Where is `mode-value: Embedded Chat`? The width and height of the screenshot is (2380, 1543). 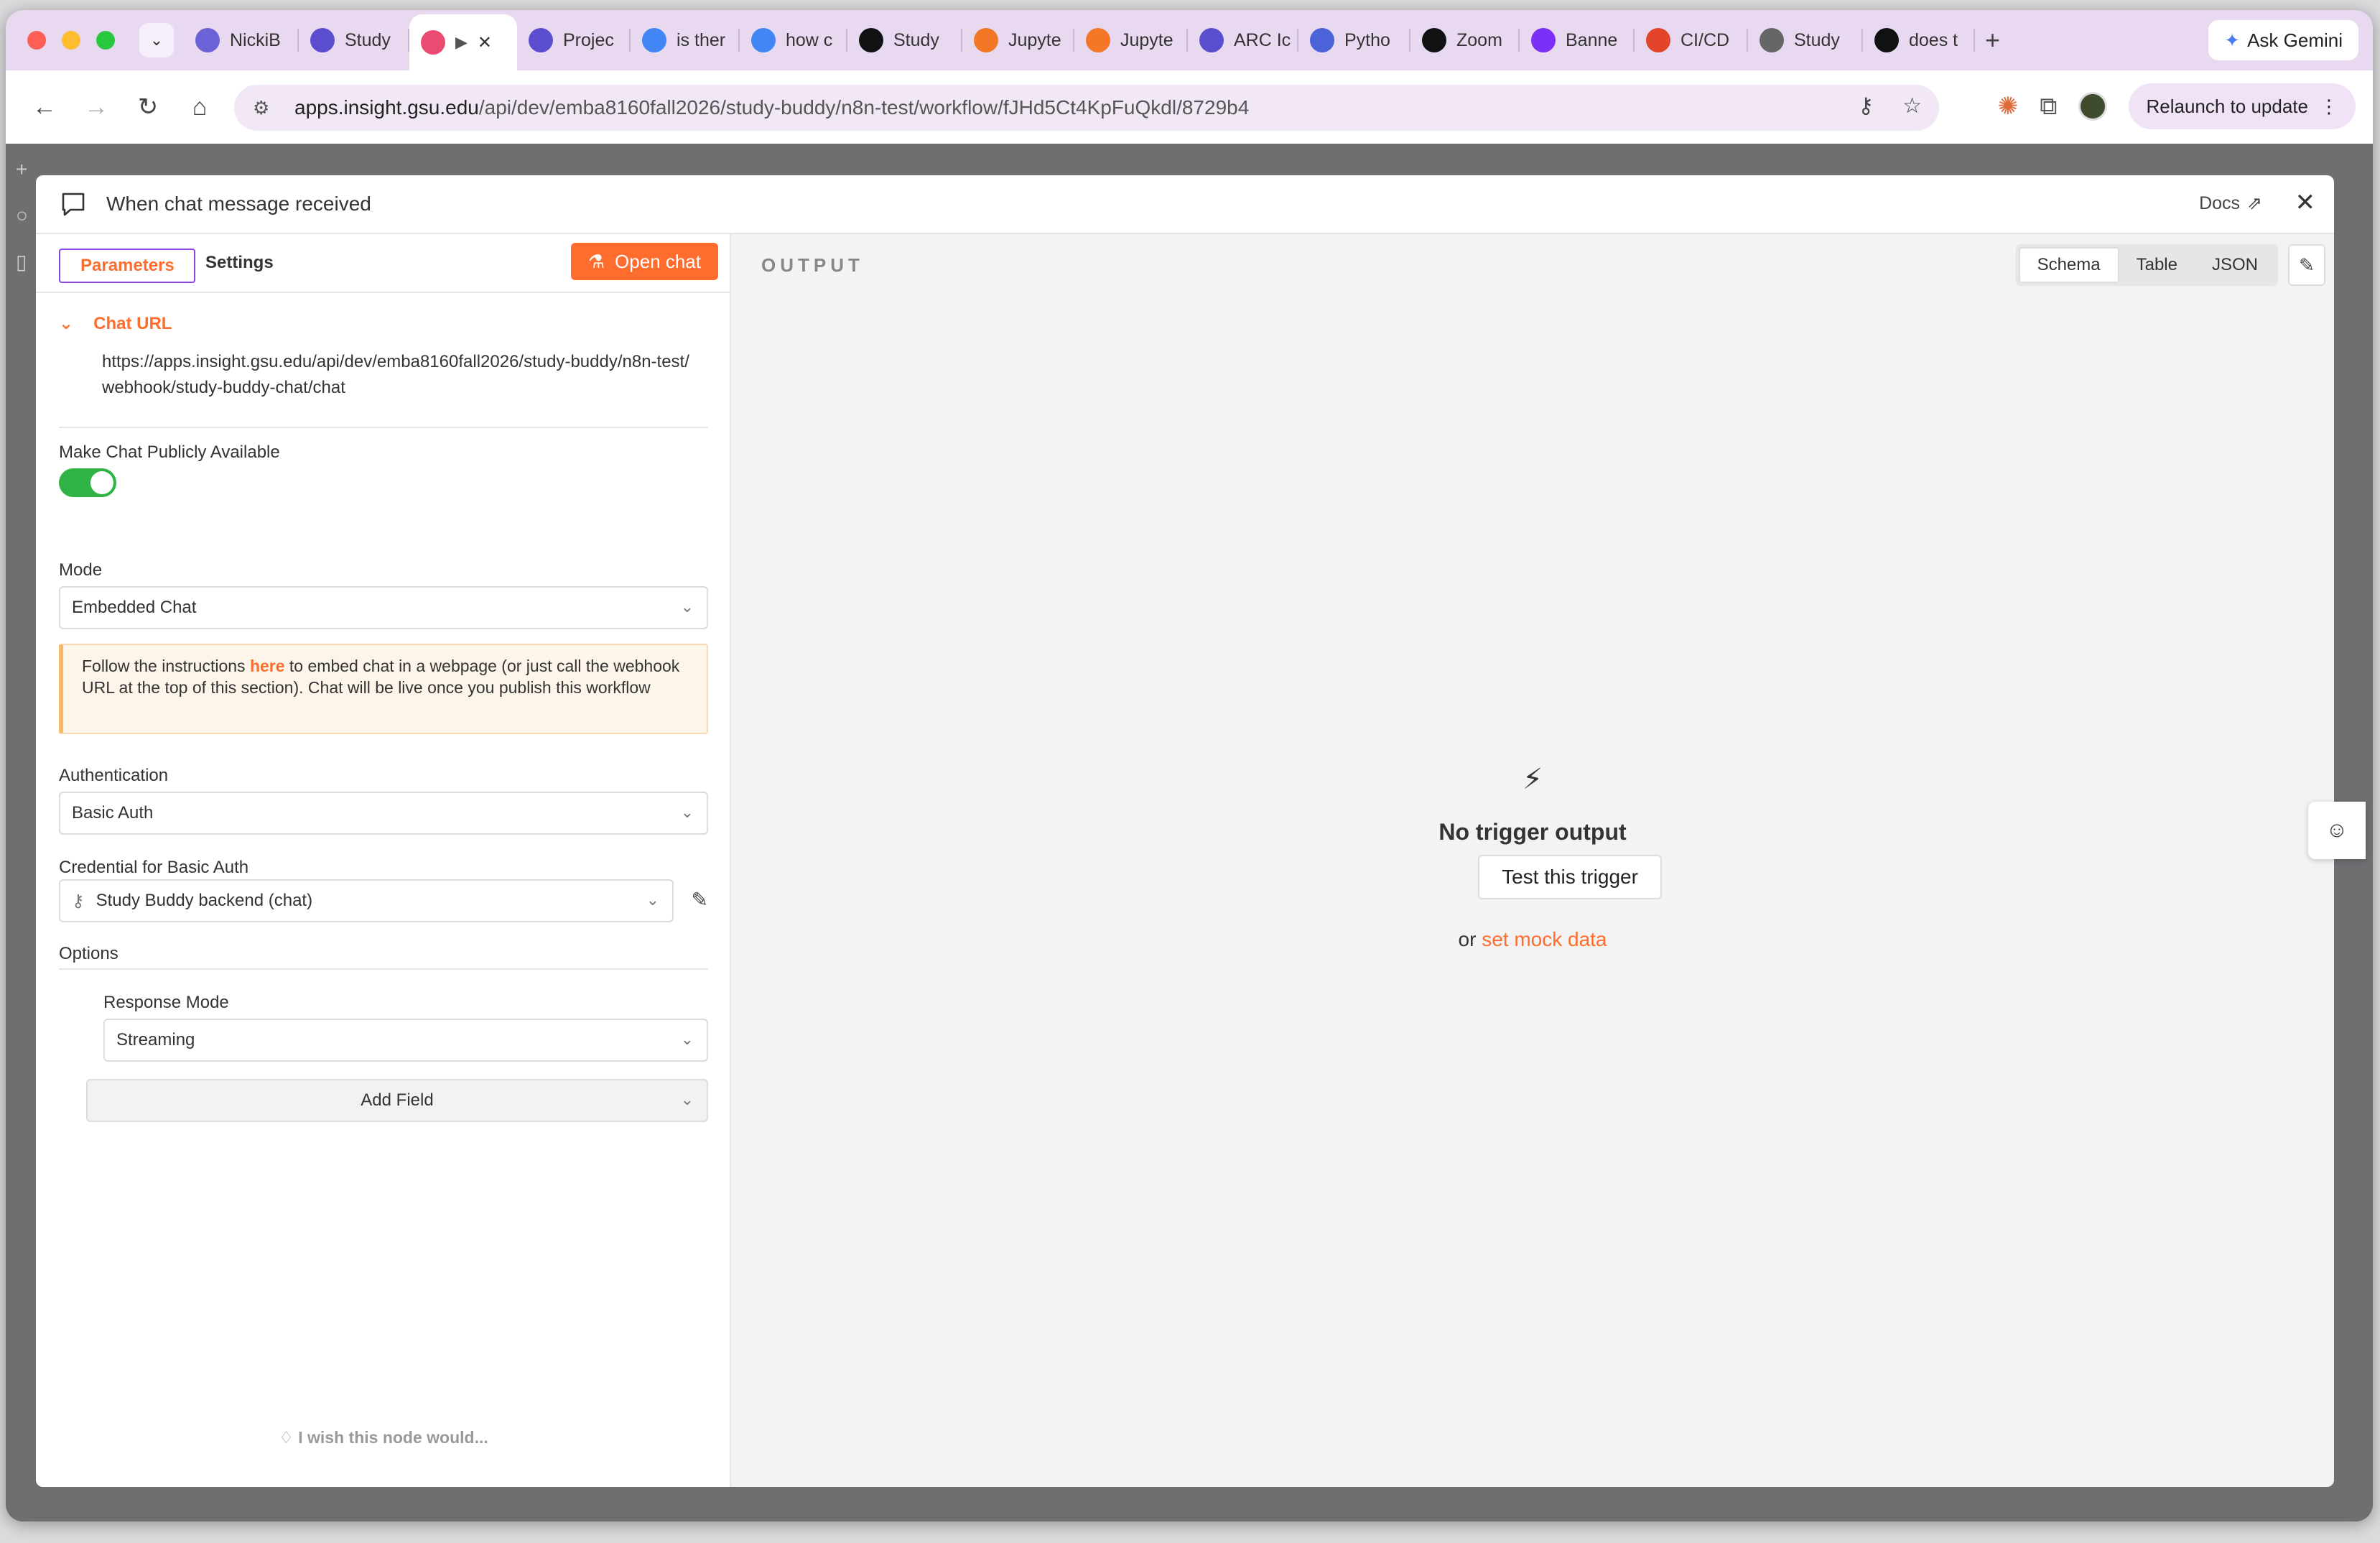 mode-value: Embedded Chat is located at coordinates (134, 607).